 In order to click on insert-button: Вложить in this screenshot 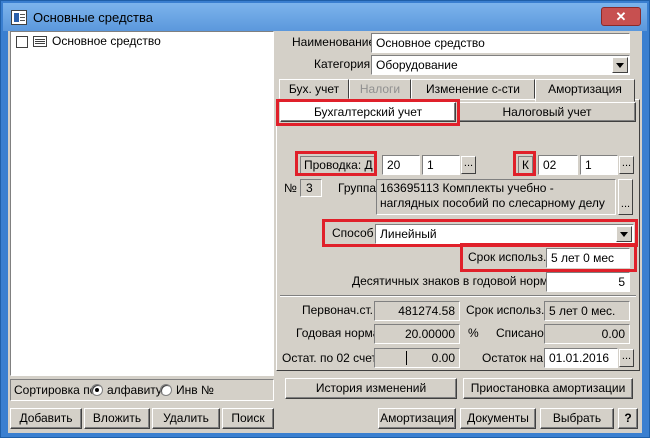, I will do `click(117, 418)`.